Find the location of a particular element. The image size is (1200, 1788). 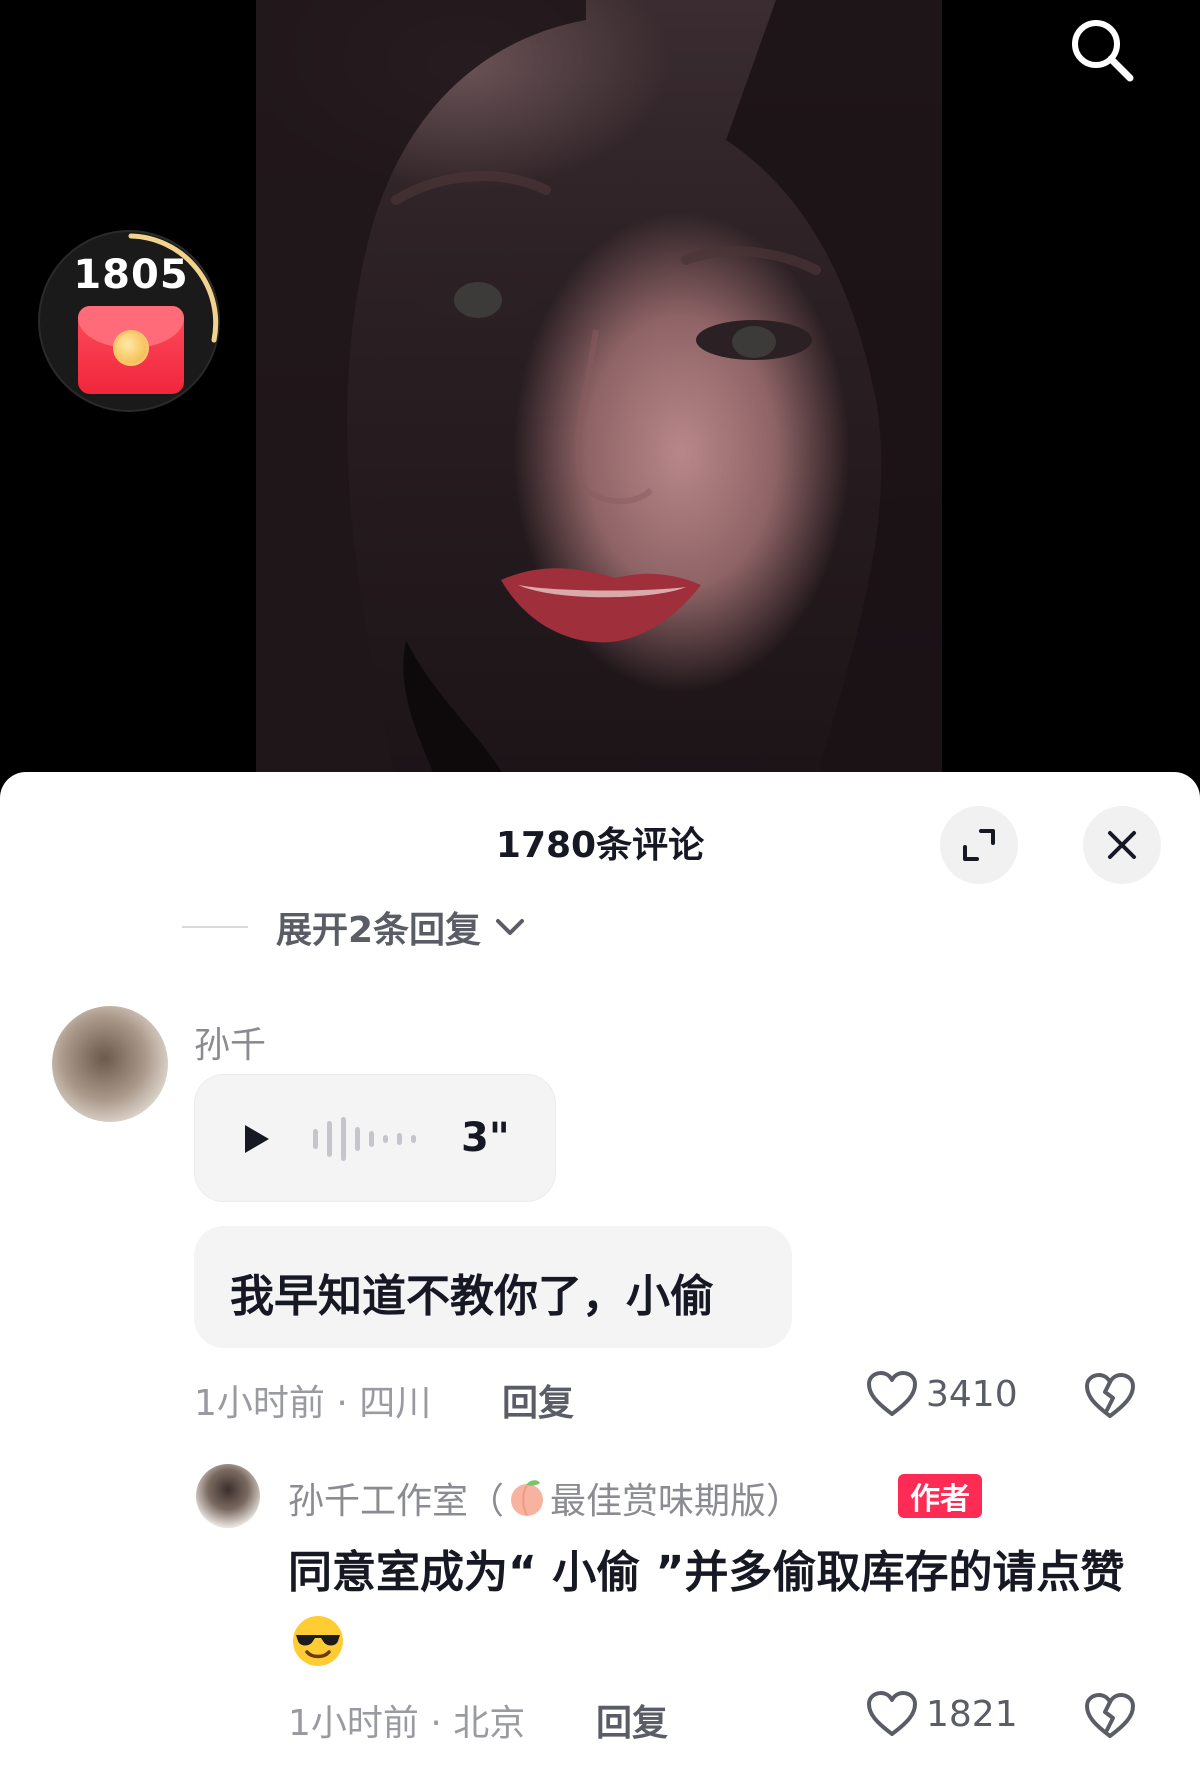

reply-time-location: 1小时前 · 北京 is located at coordinates (407, 1723).